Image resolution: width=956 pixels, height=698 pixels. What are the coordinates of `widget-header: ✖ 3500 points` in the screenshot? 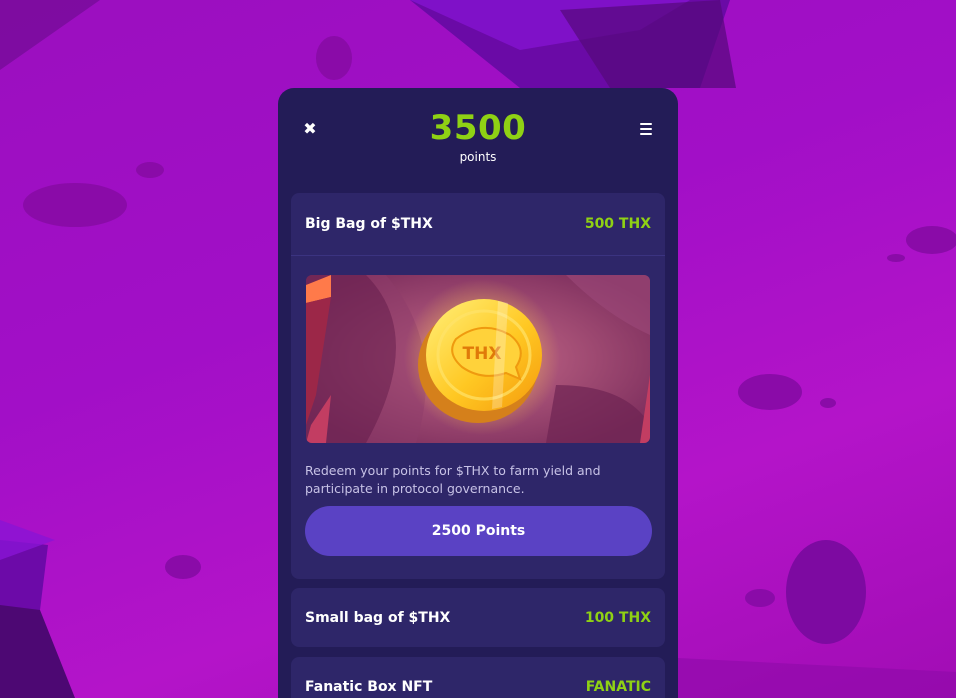 It's located at (478, 136).